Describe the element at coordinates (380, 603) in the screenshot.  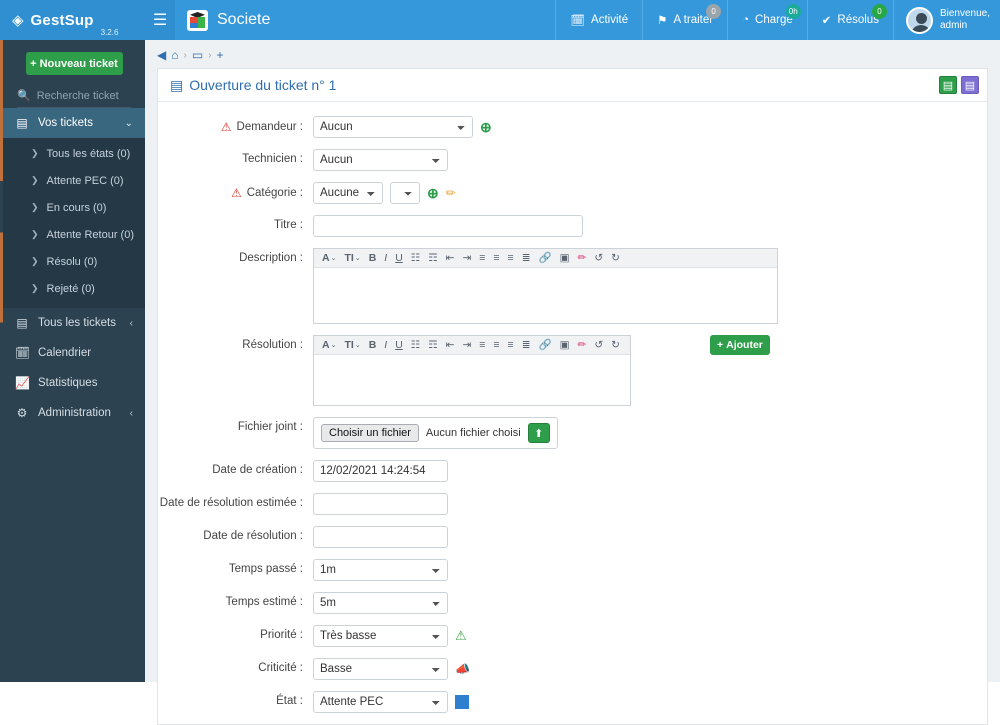
I see `temps-estime-select: 5m` at that location.